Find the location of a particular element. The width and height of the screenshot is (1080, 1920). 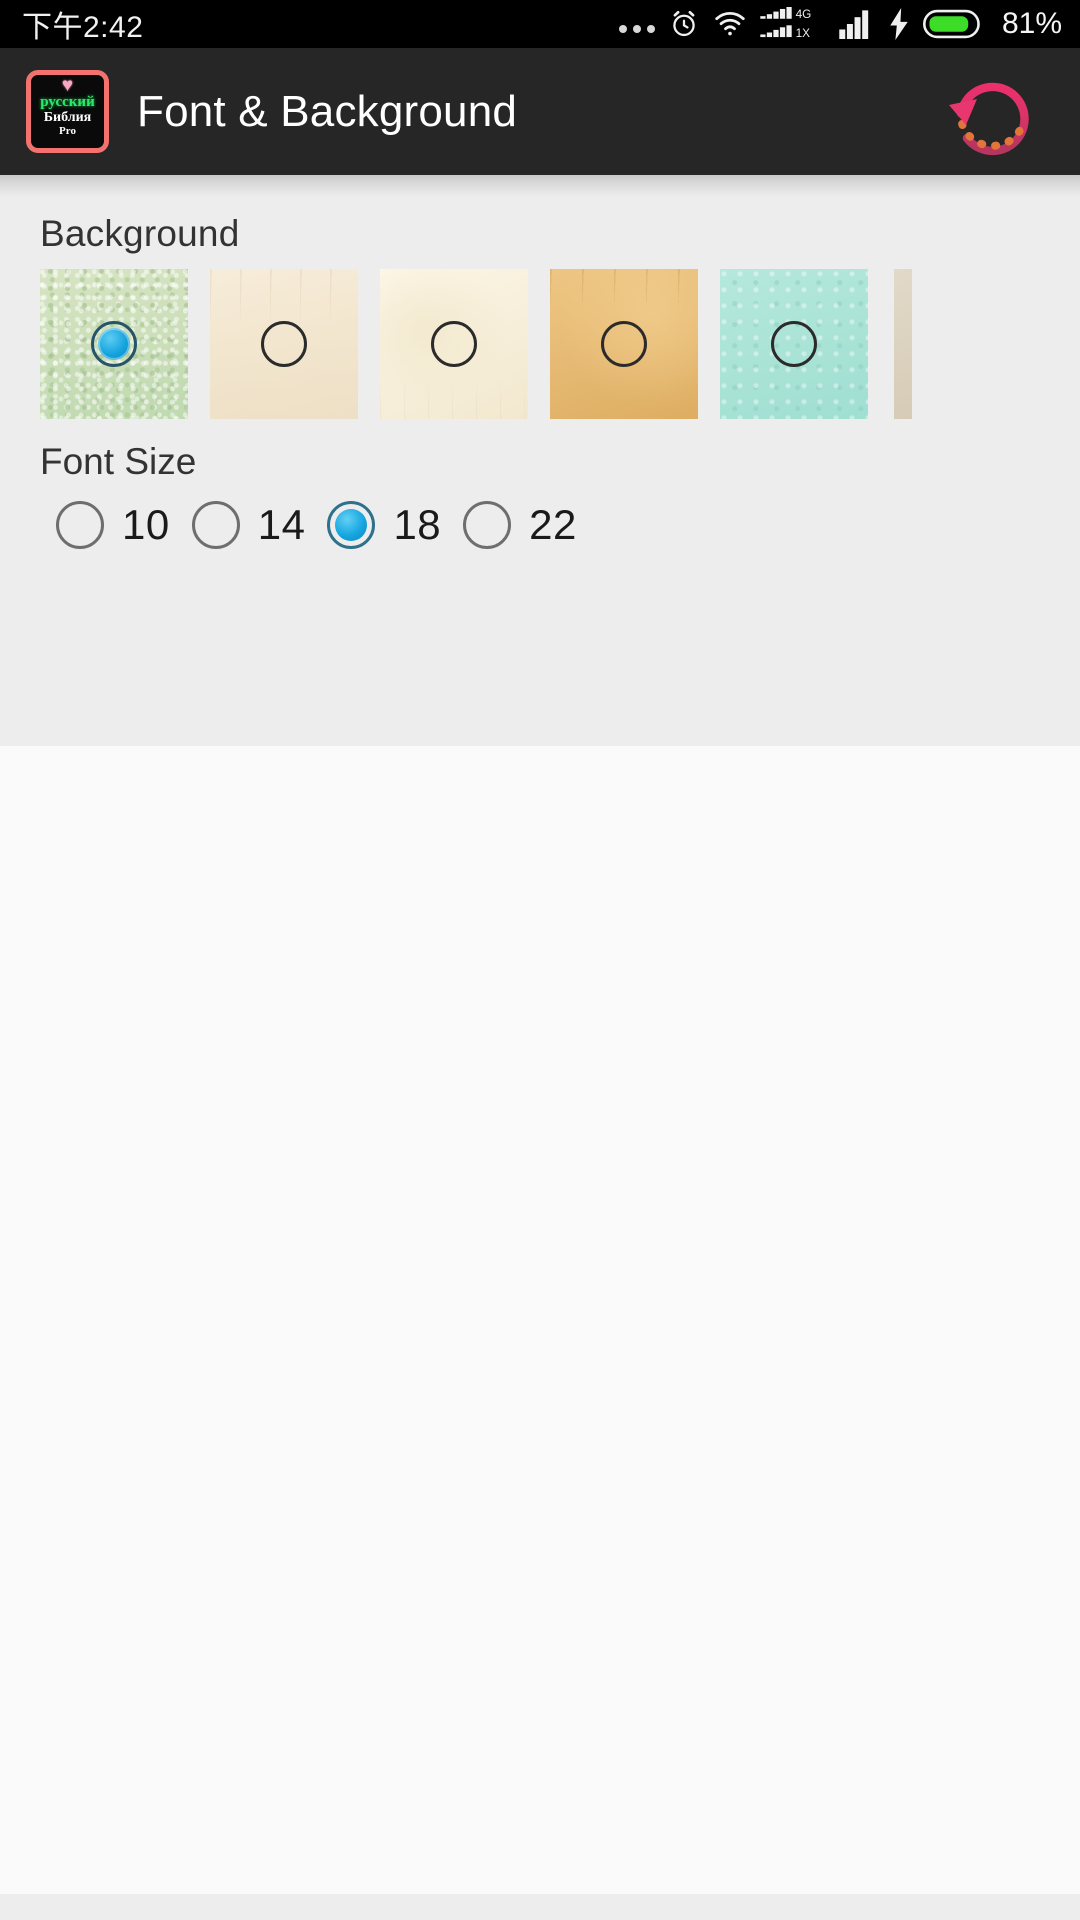

background-swatch-tan is located at coordinates (624, 344).